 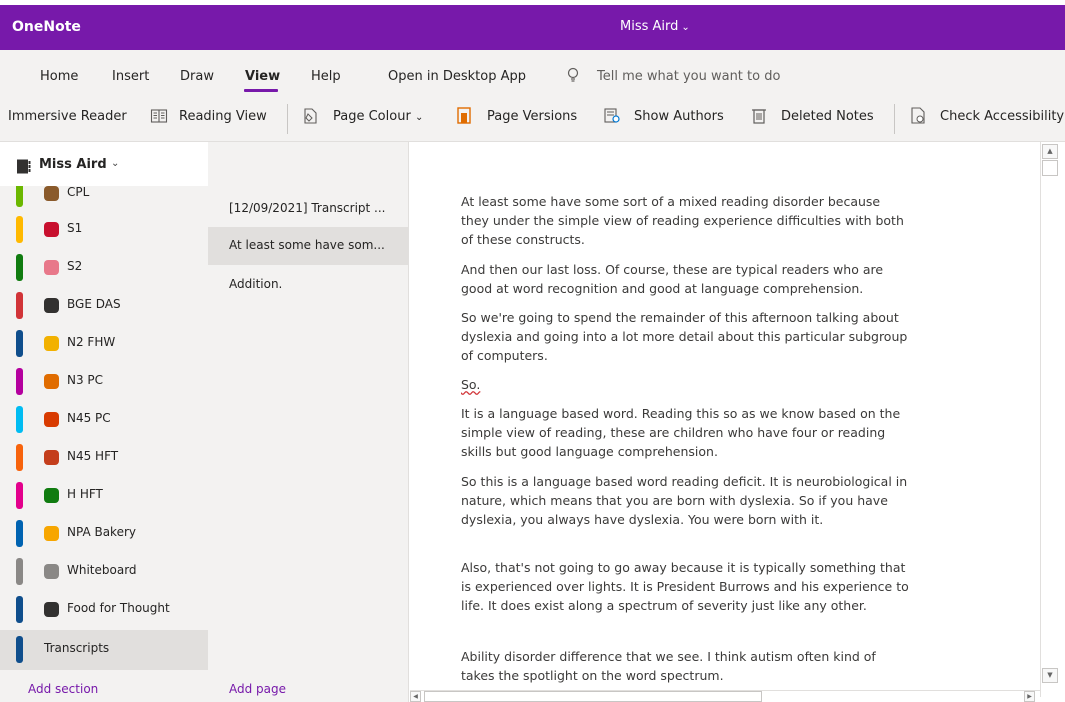 What do you see at coordinates (1050, 675) in the screenshot?
I see `scroll-down-icon: ▼` at bounding box center [1050, 675].